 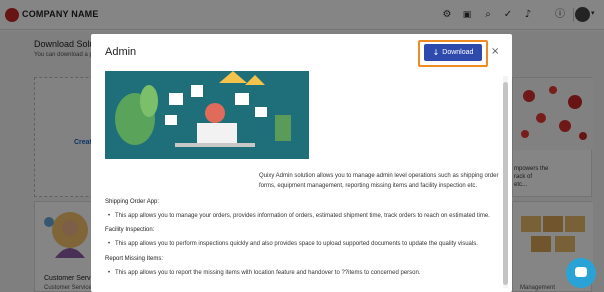 I want to click on close-icon: ×, so click(x=495, y=51).